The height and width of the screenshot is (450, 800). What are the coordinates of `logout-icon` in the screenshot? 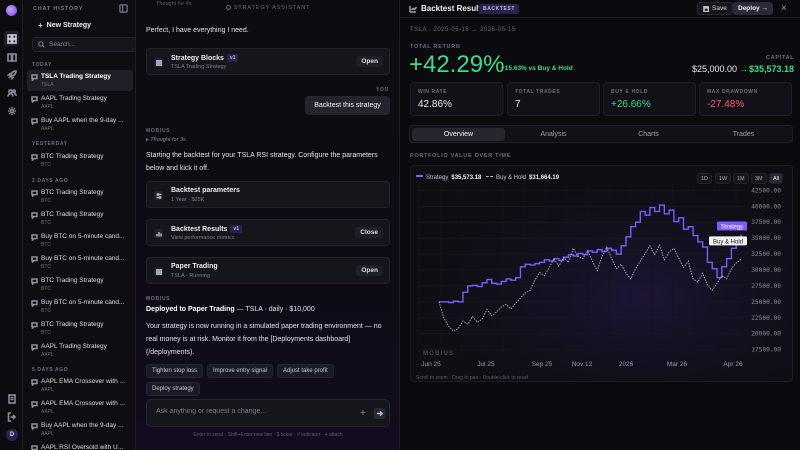 It's located at (11, 416).